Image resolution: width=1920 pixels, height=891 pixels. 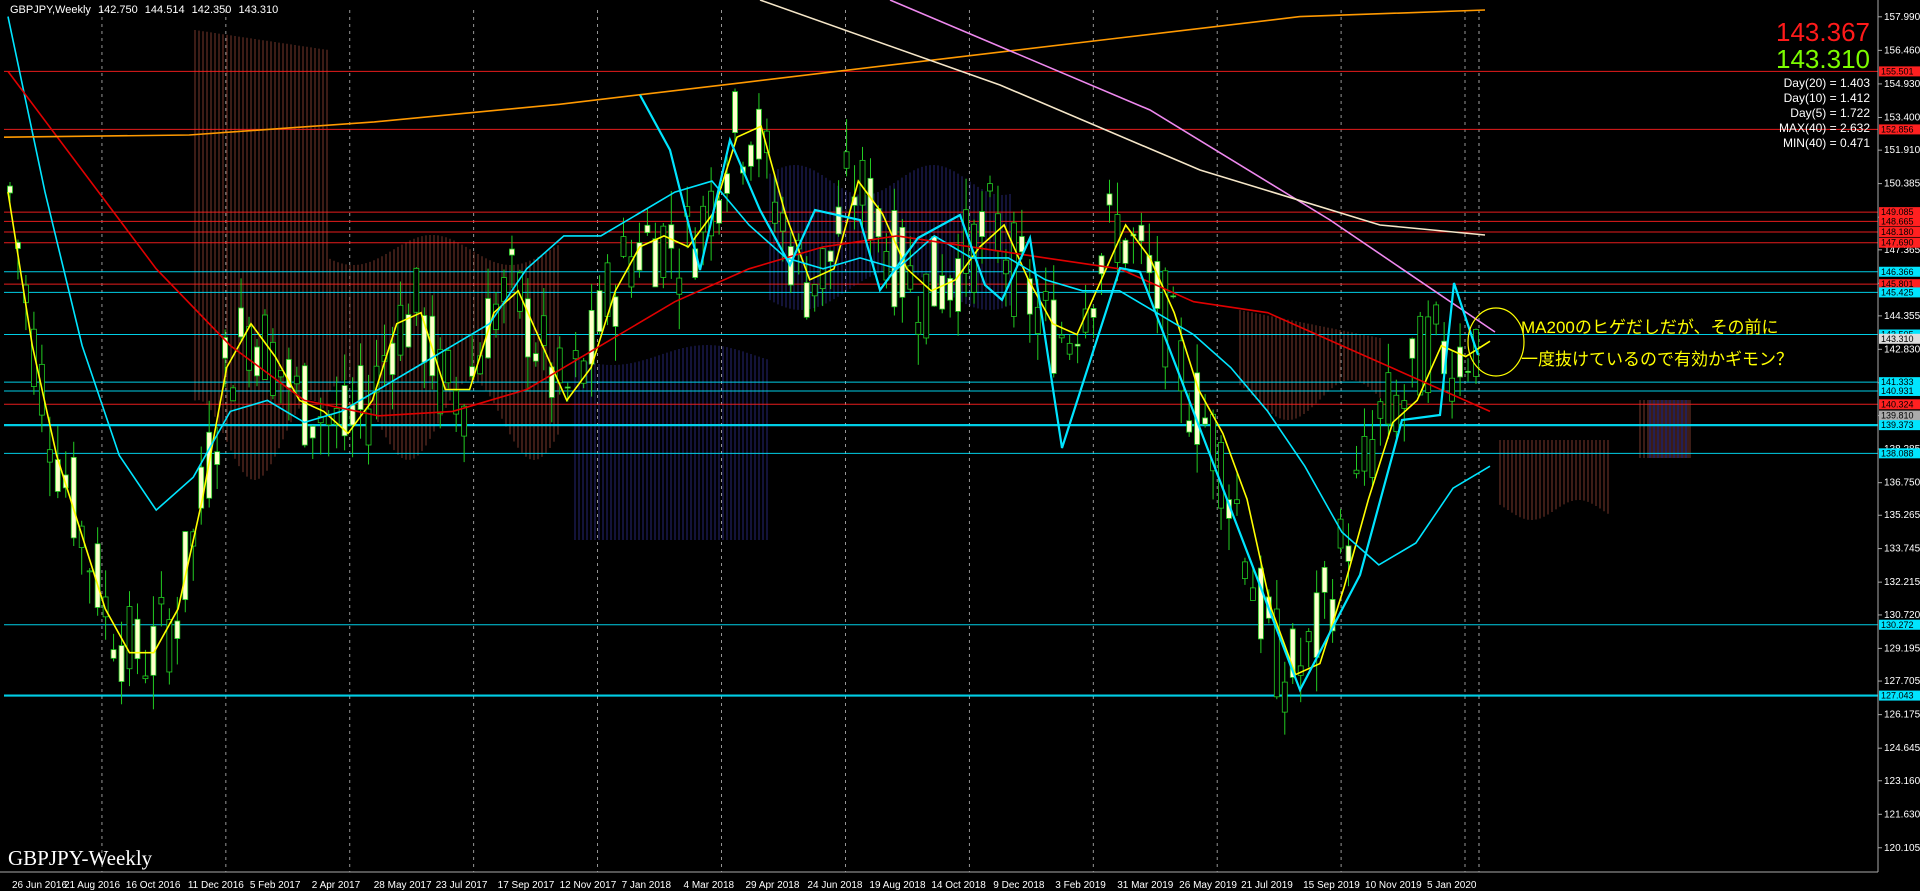 I want to click on high-value: 144.514, so click(x=164, y=10).